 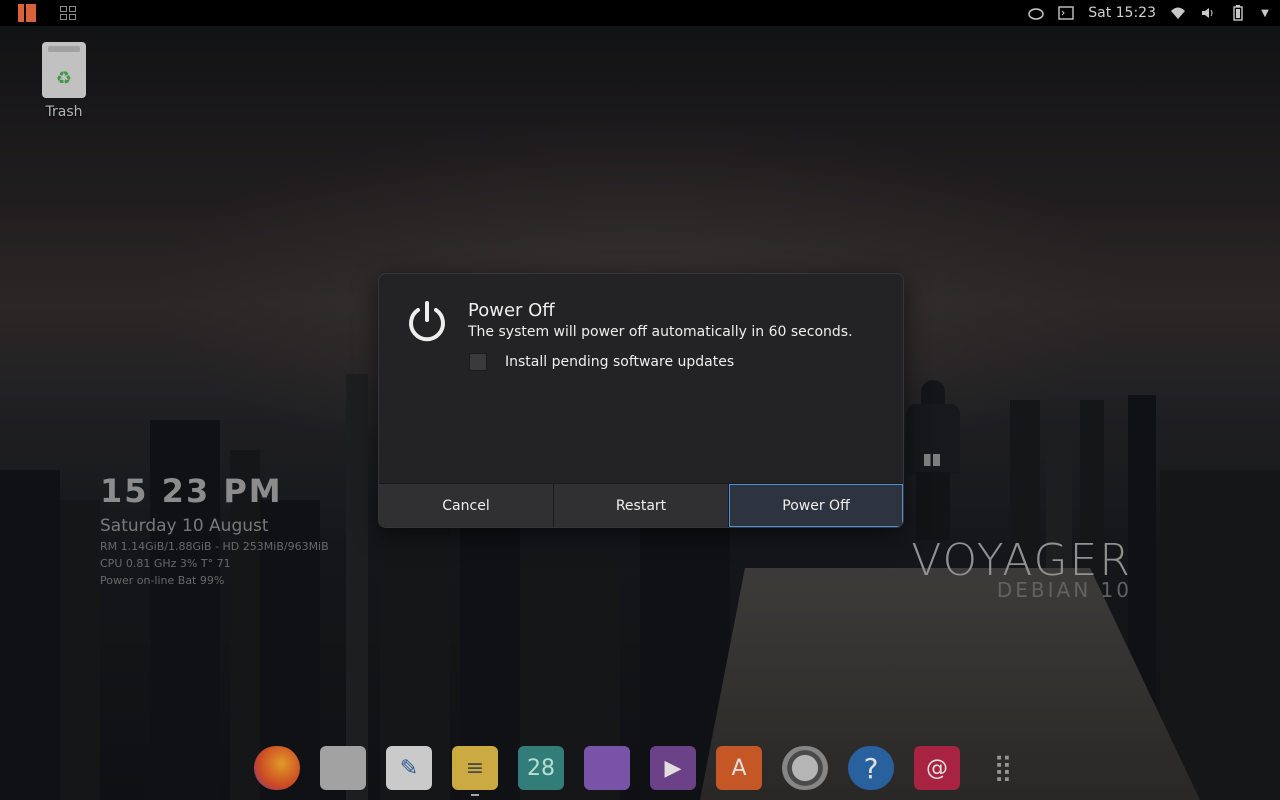 I want to click on top-bar: Sat 15:23 ▼, so click(x=640, y=13).